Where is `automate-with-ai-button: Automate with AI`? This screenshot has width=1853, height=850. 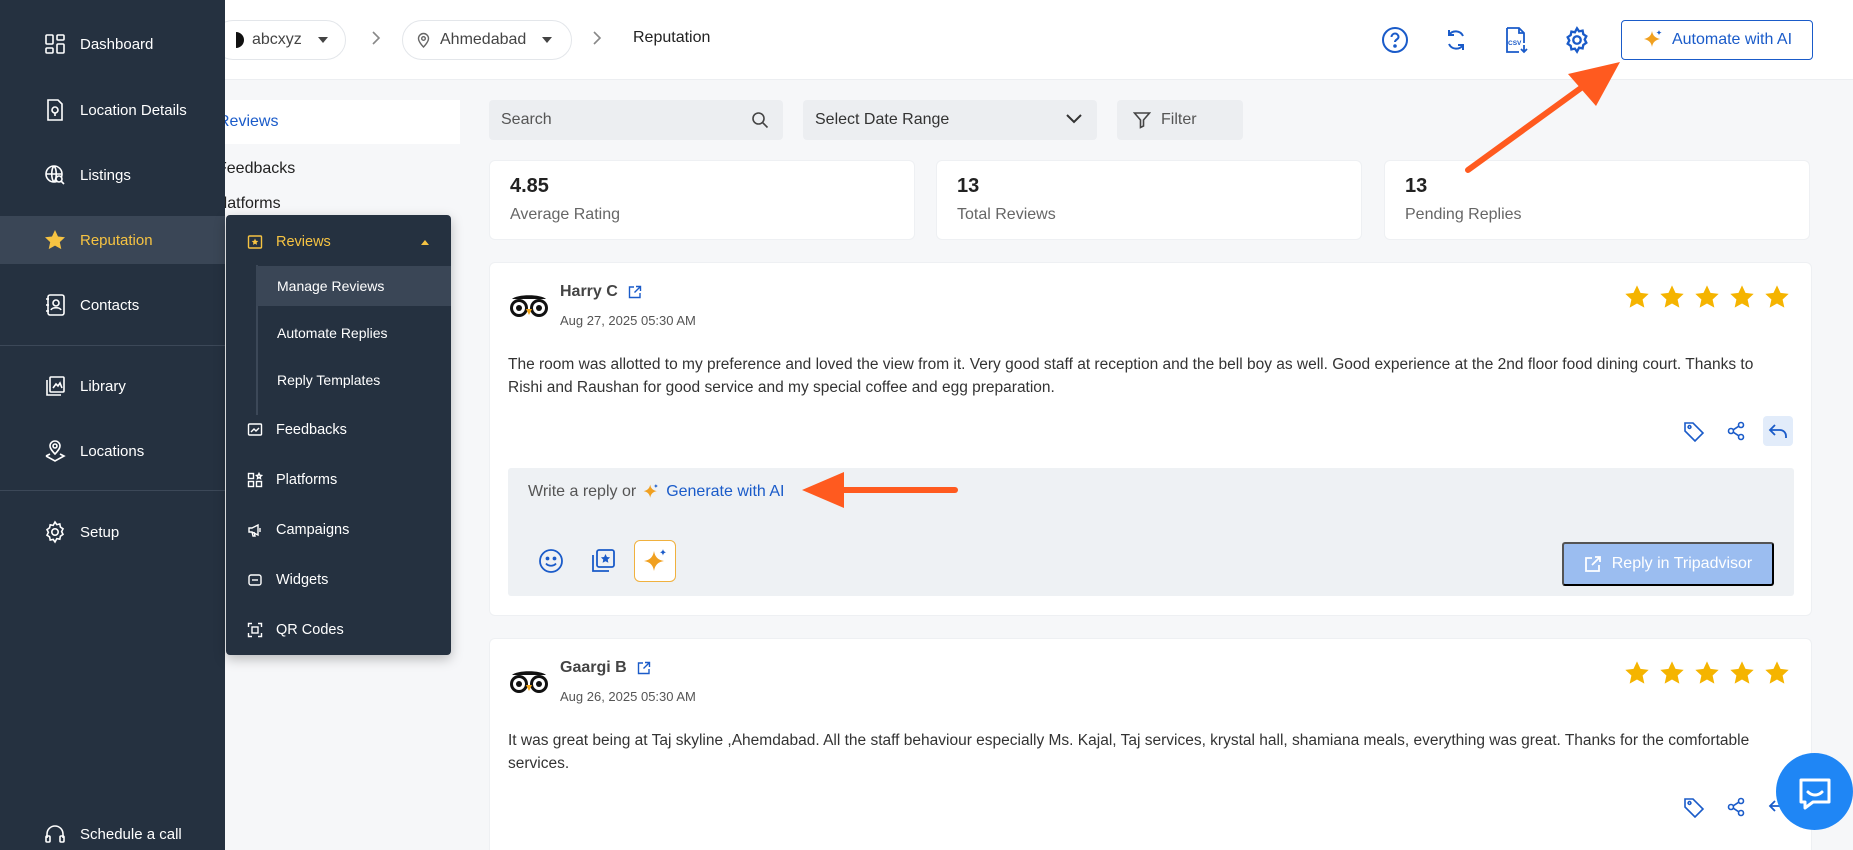 automate-with-ai-button: Automate with AI is located at coordinates (1717, 40).